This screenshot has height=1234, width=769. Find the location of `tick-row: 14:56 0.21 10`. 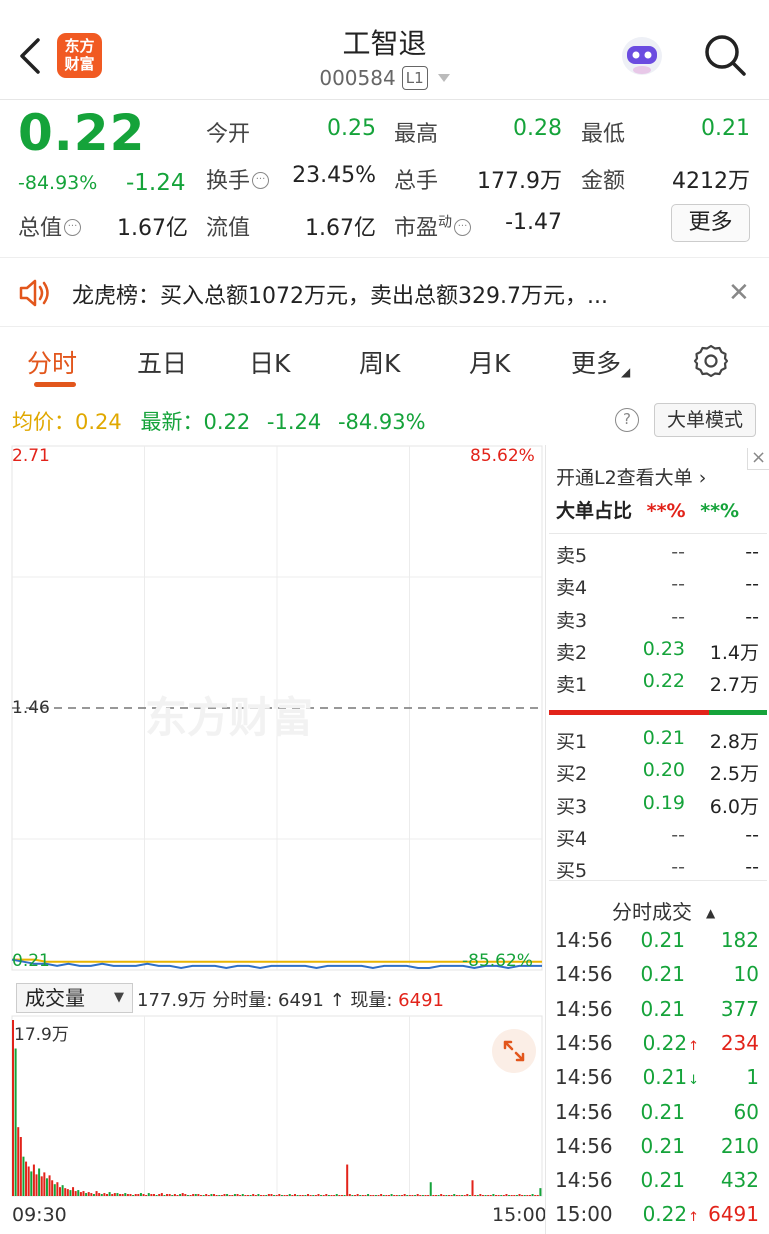

tick-row: 14:56 0.21 10 is located at coordinates (658, 979).